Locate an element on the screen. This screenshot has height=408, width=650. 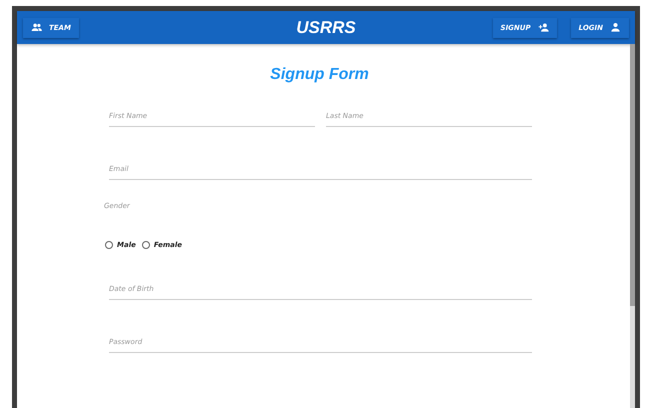
scrollbar-thumb is located at coordinates (632, 175).